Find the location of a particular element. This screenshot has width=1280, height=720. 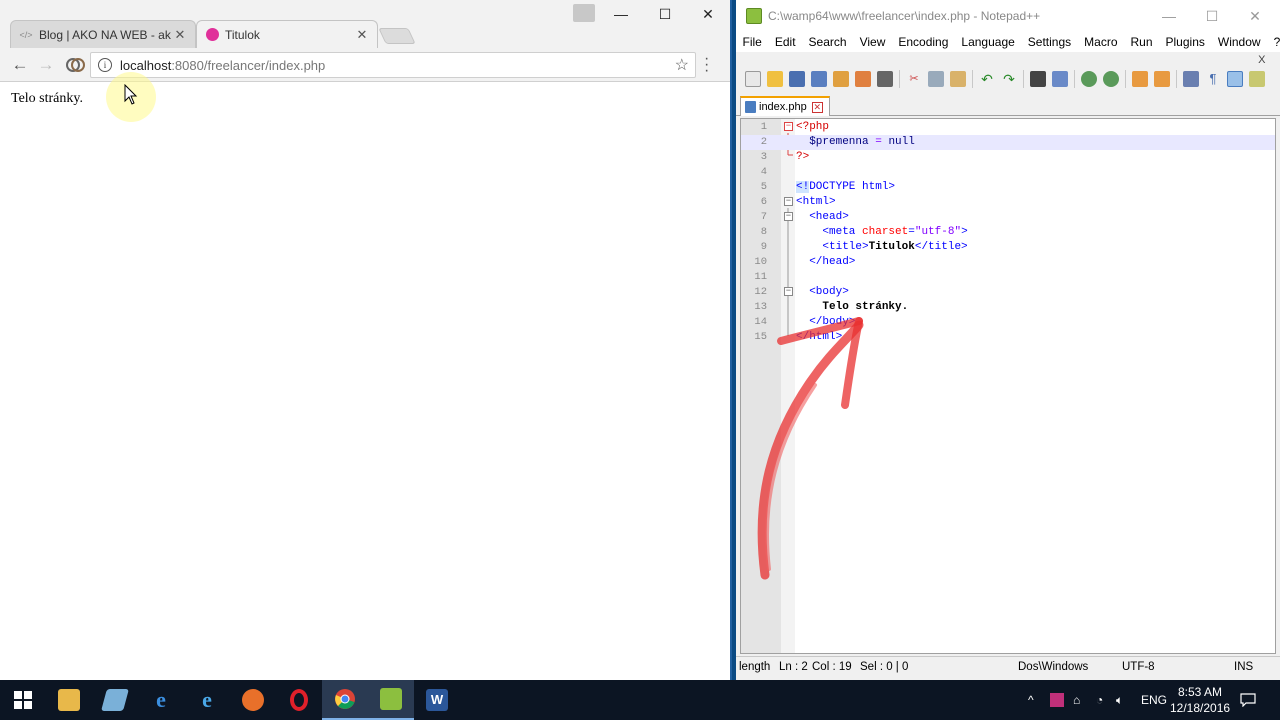

cut-icon: ✂ is located at coordinates (914, 79).